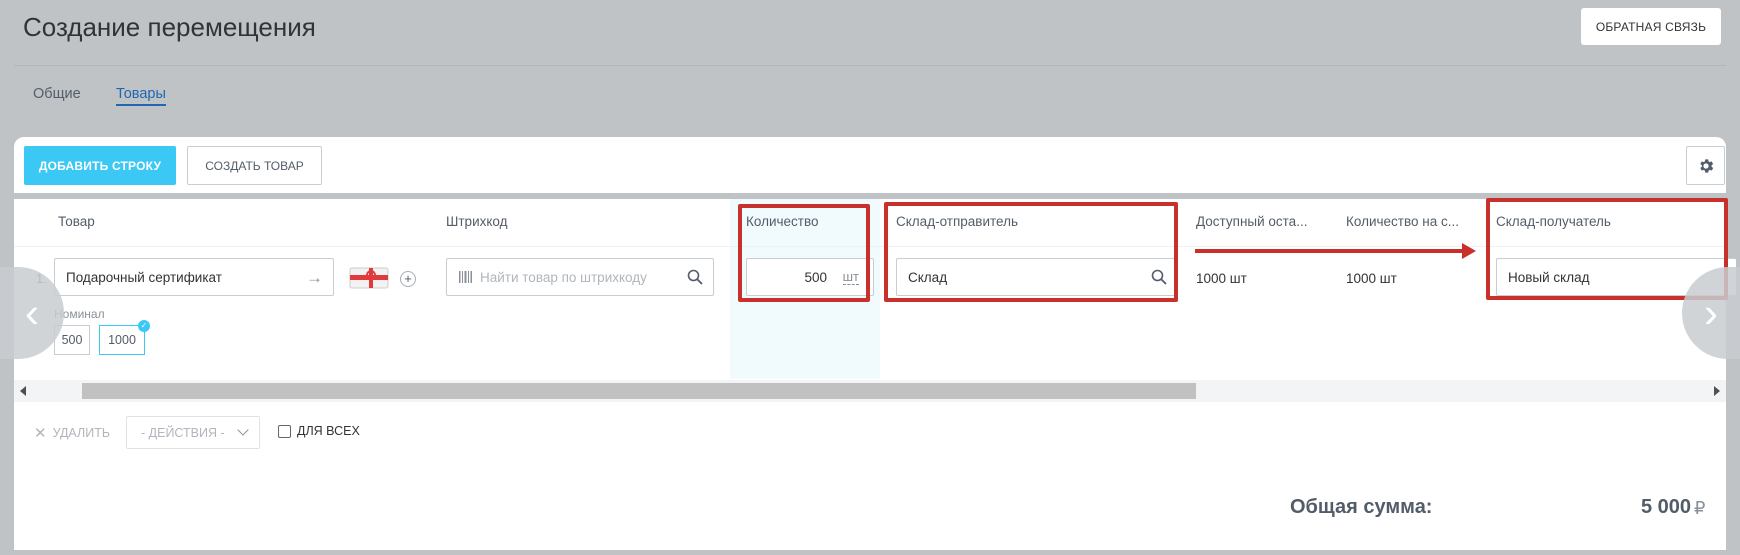 This screenshot has width=1740, height=555. Describe the element at coordinates (804, 253) in the screenshot. I see `highlight-quantity` at that location.